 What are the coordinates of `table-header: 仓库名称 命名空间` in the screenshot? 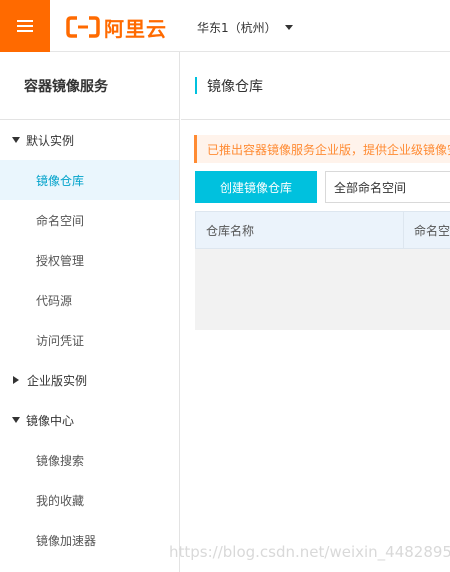 It's located at (322, 230).